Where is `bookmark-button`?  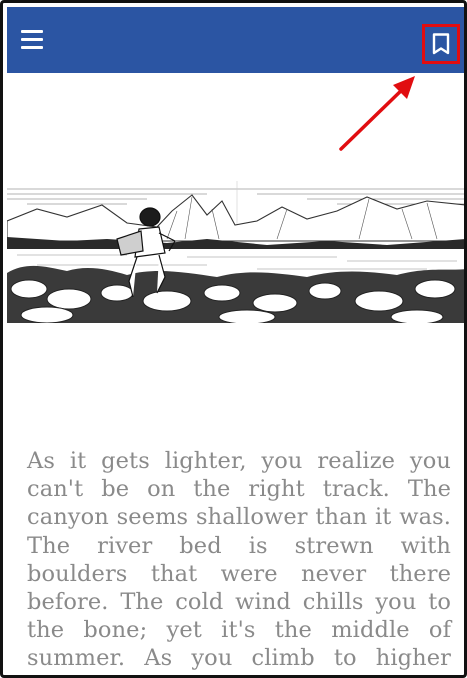 bookmark-button is located at coordinates (441, 44).